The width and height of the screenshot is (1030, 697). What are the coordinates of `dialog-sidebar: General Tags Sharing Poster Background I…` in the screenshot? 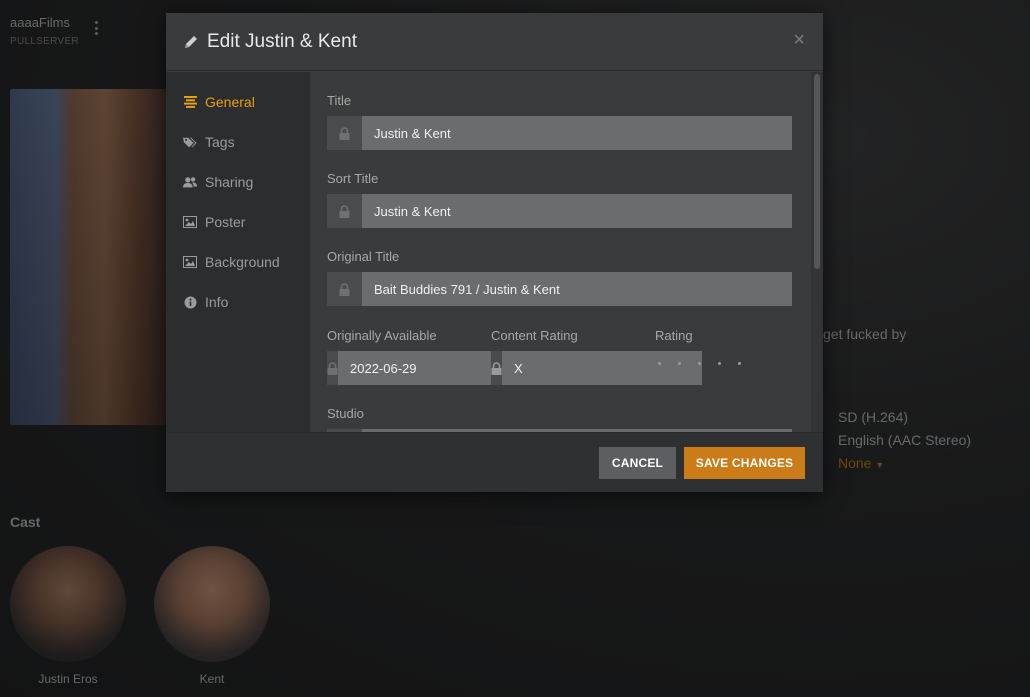 It's located at (238, 252).